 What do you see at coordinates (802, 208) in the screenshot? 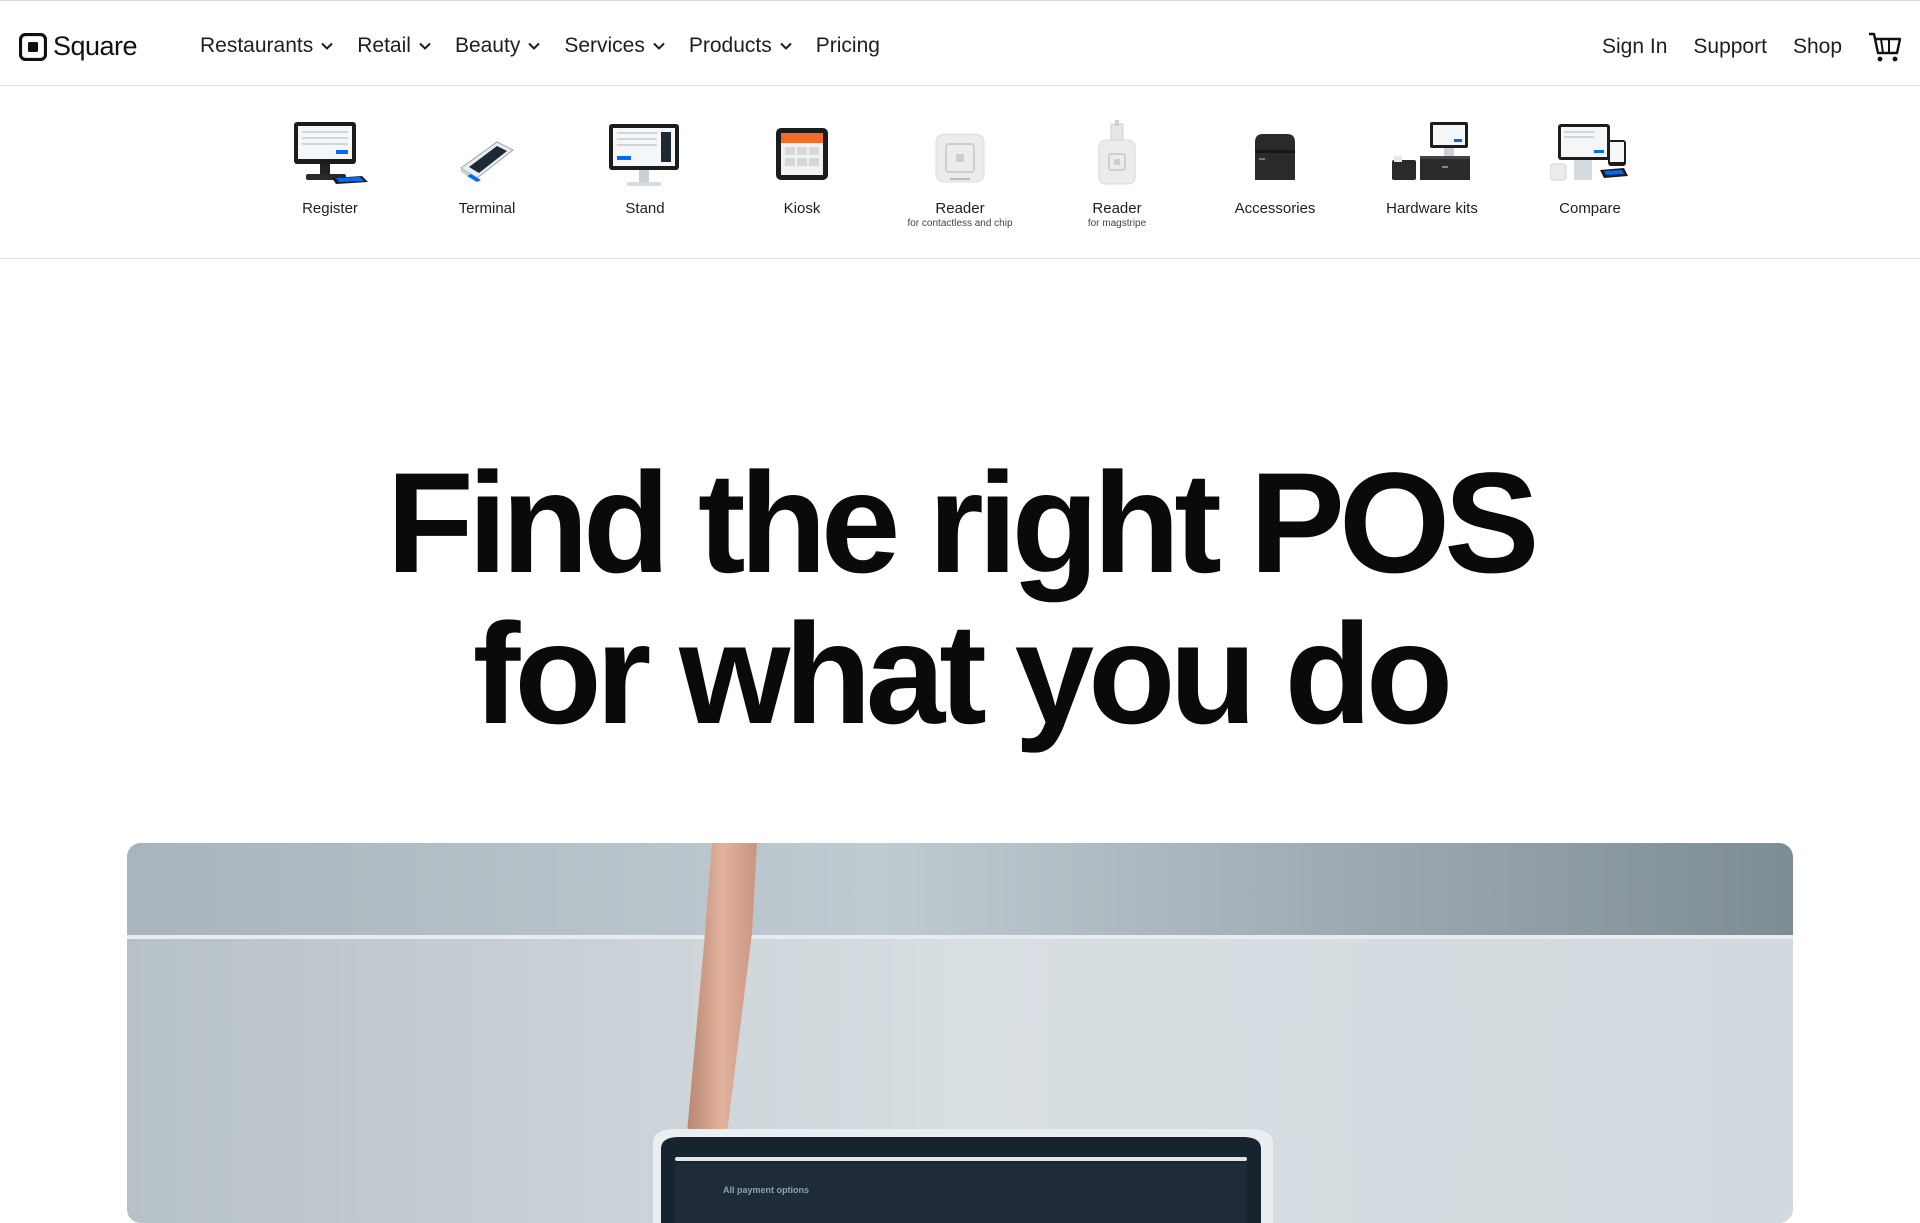
I see `product-label: Kiosk` at bounding box center [802, 208].